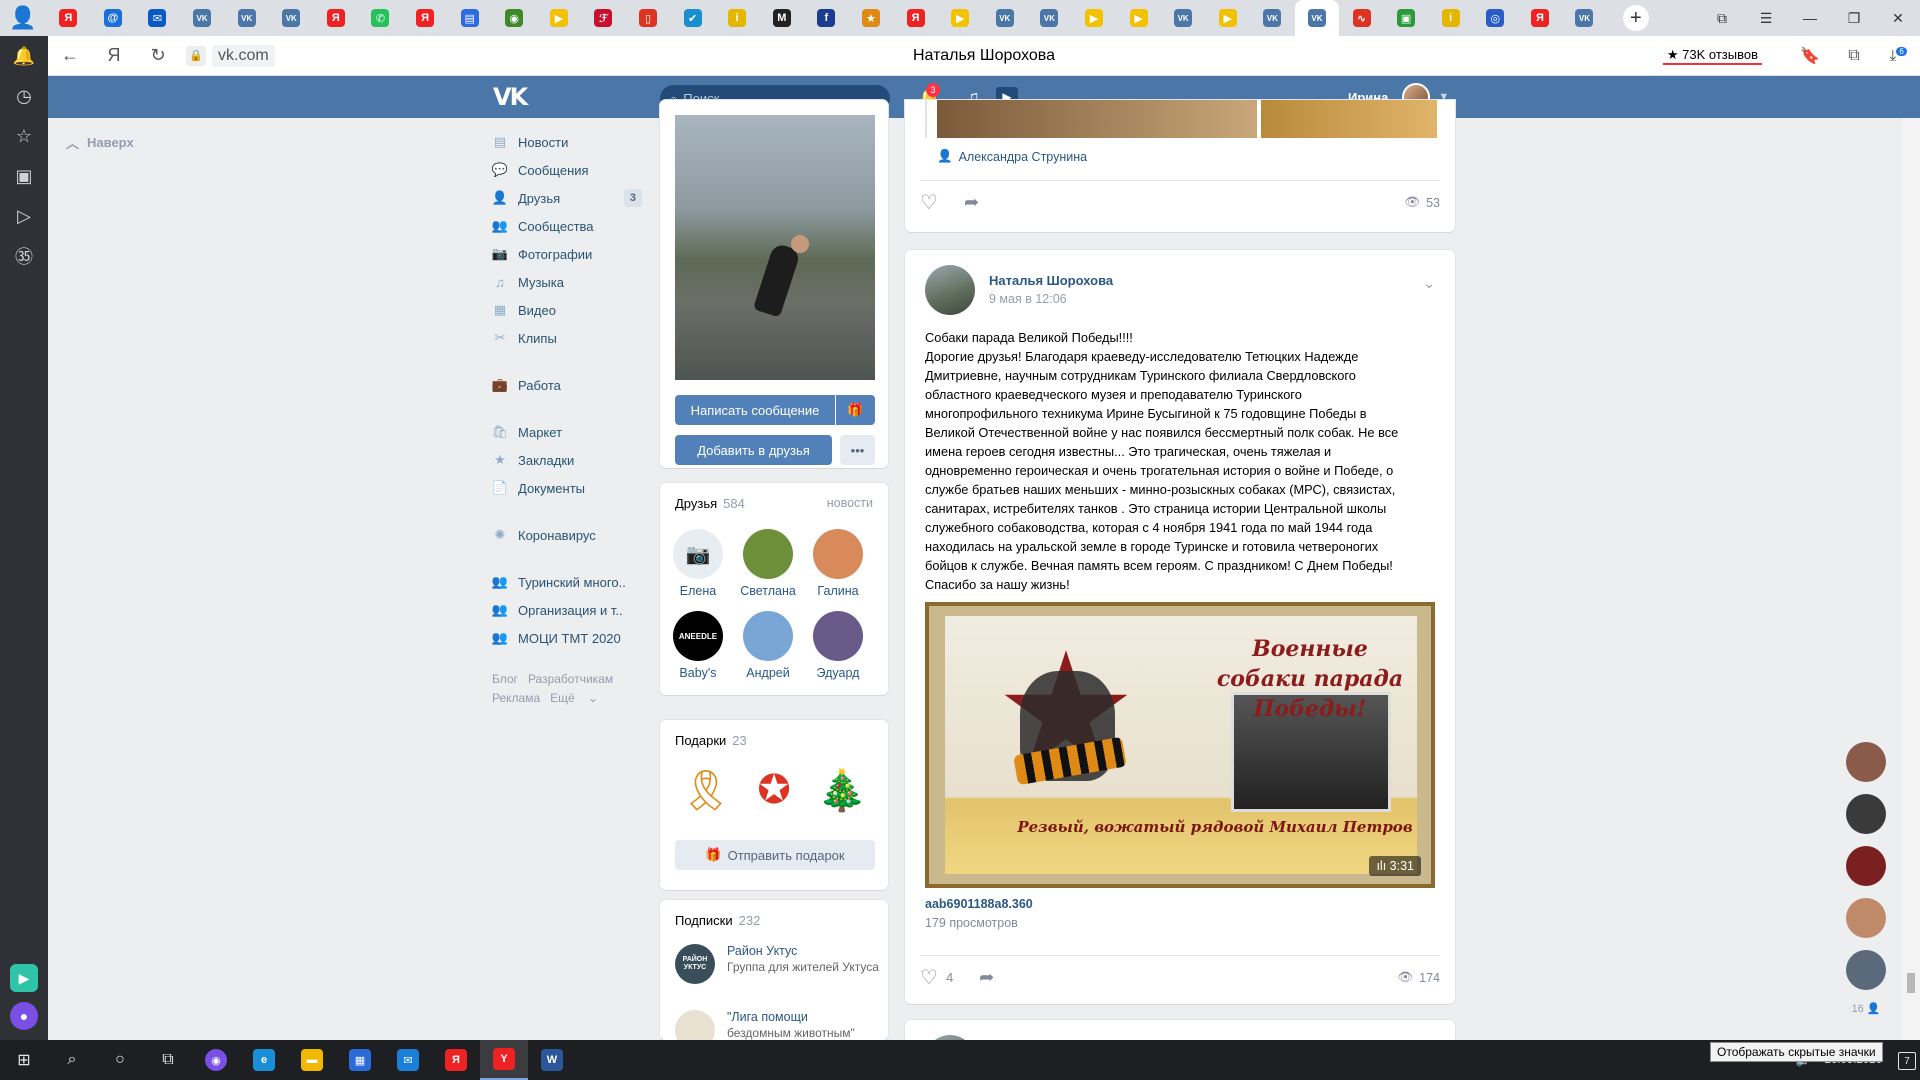 This screenshot has height=1080, width=1920. What do you see at coordinates (755, 410) in the screenshot?
I see `write-message-button: Написать сообщение` at bounding box center [755, 410].